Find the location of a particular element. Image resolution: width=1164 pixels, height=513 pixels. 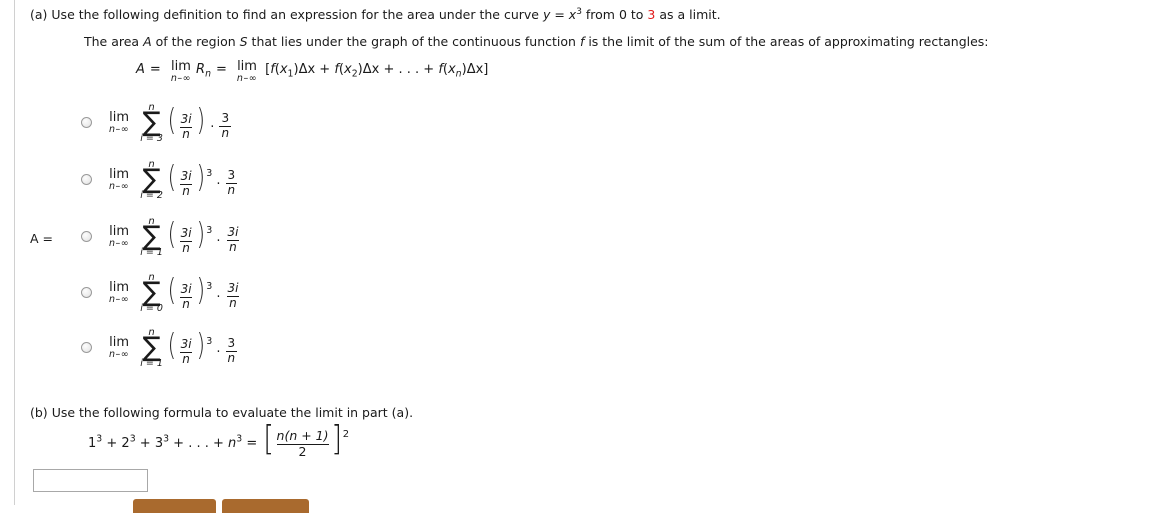

cube-sum-plus-2: + is located at coordinates (145, 443).